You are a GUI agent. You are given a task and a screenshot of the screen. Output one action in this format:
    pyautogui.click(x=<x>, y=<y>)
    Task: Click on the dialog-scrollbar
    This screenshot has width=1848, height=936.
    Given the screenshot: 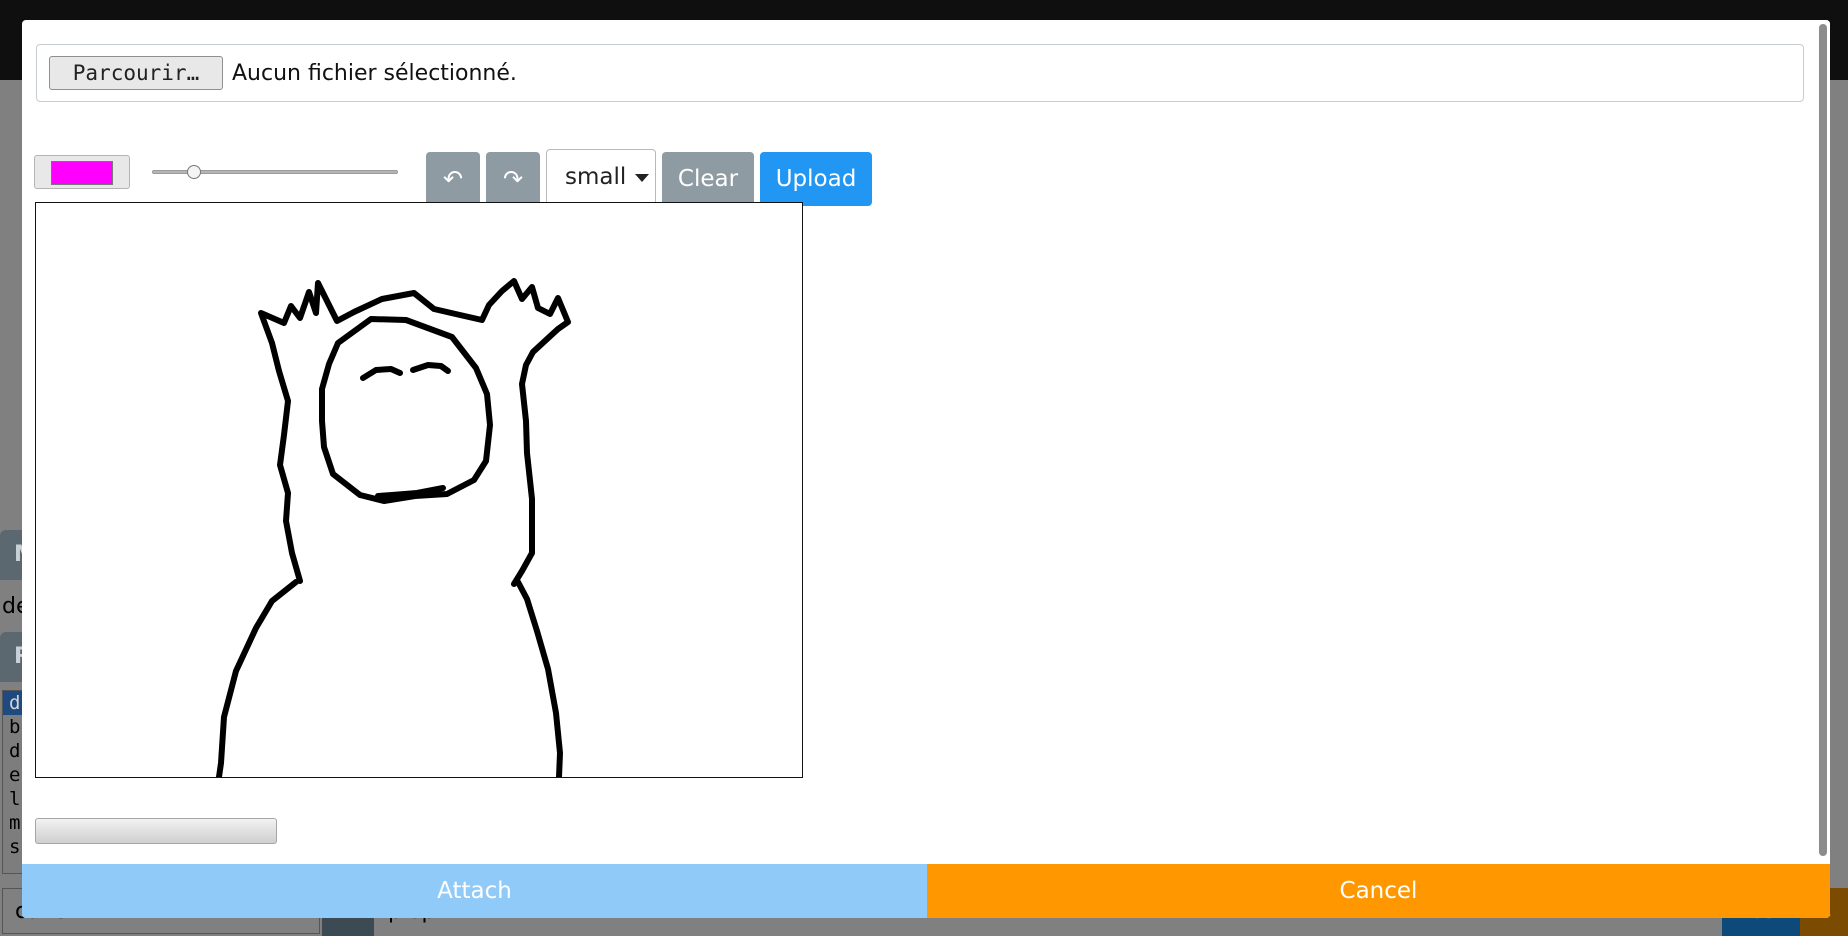 What is the action you would take?
    pyautogui.click(x=1823, y=442)
    